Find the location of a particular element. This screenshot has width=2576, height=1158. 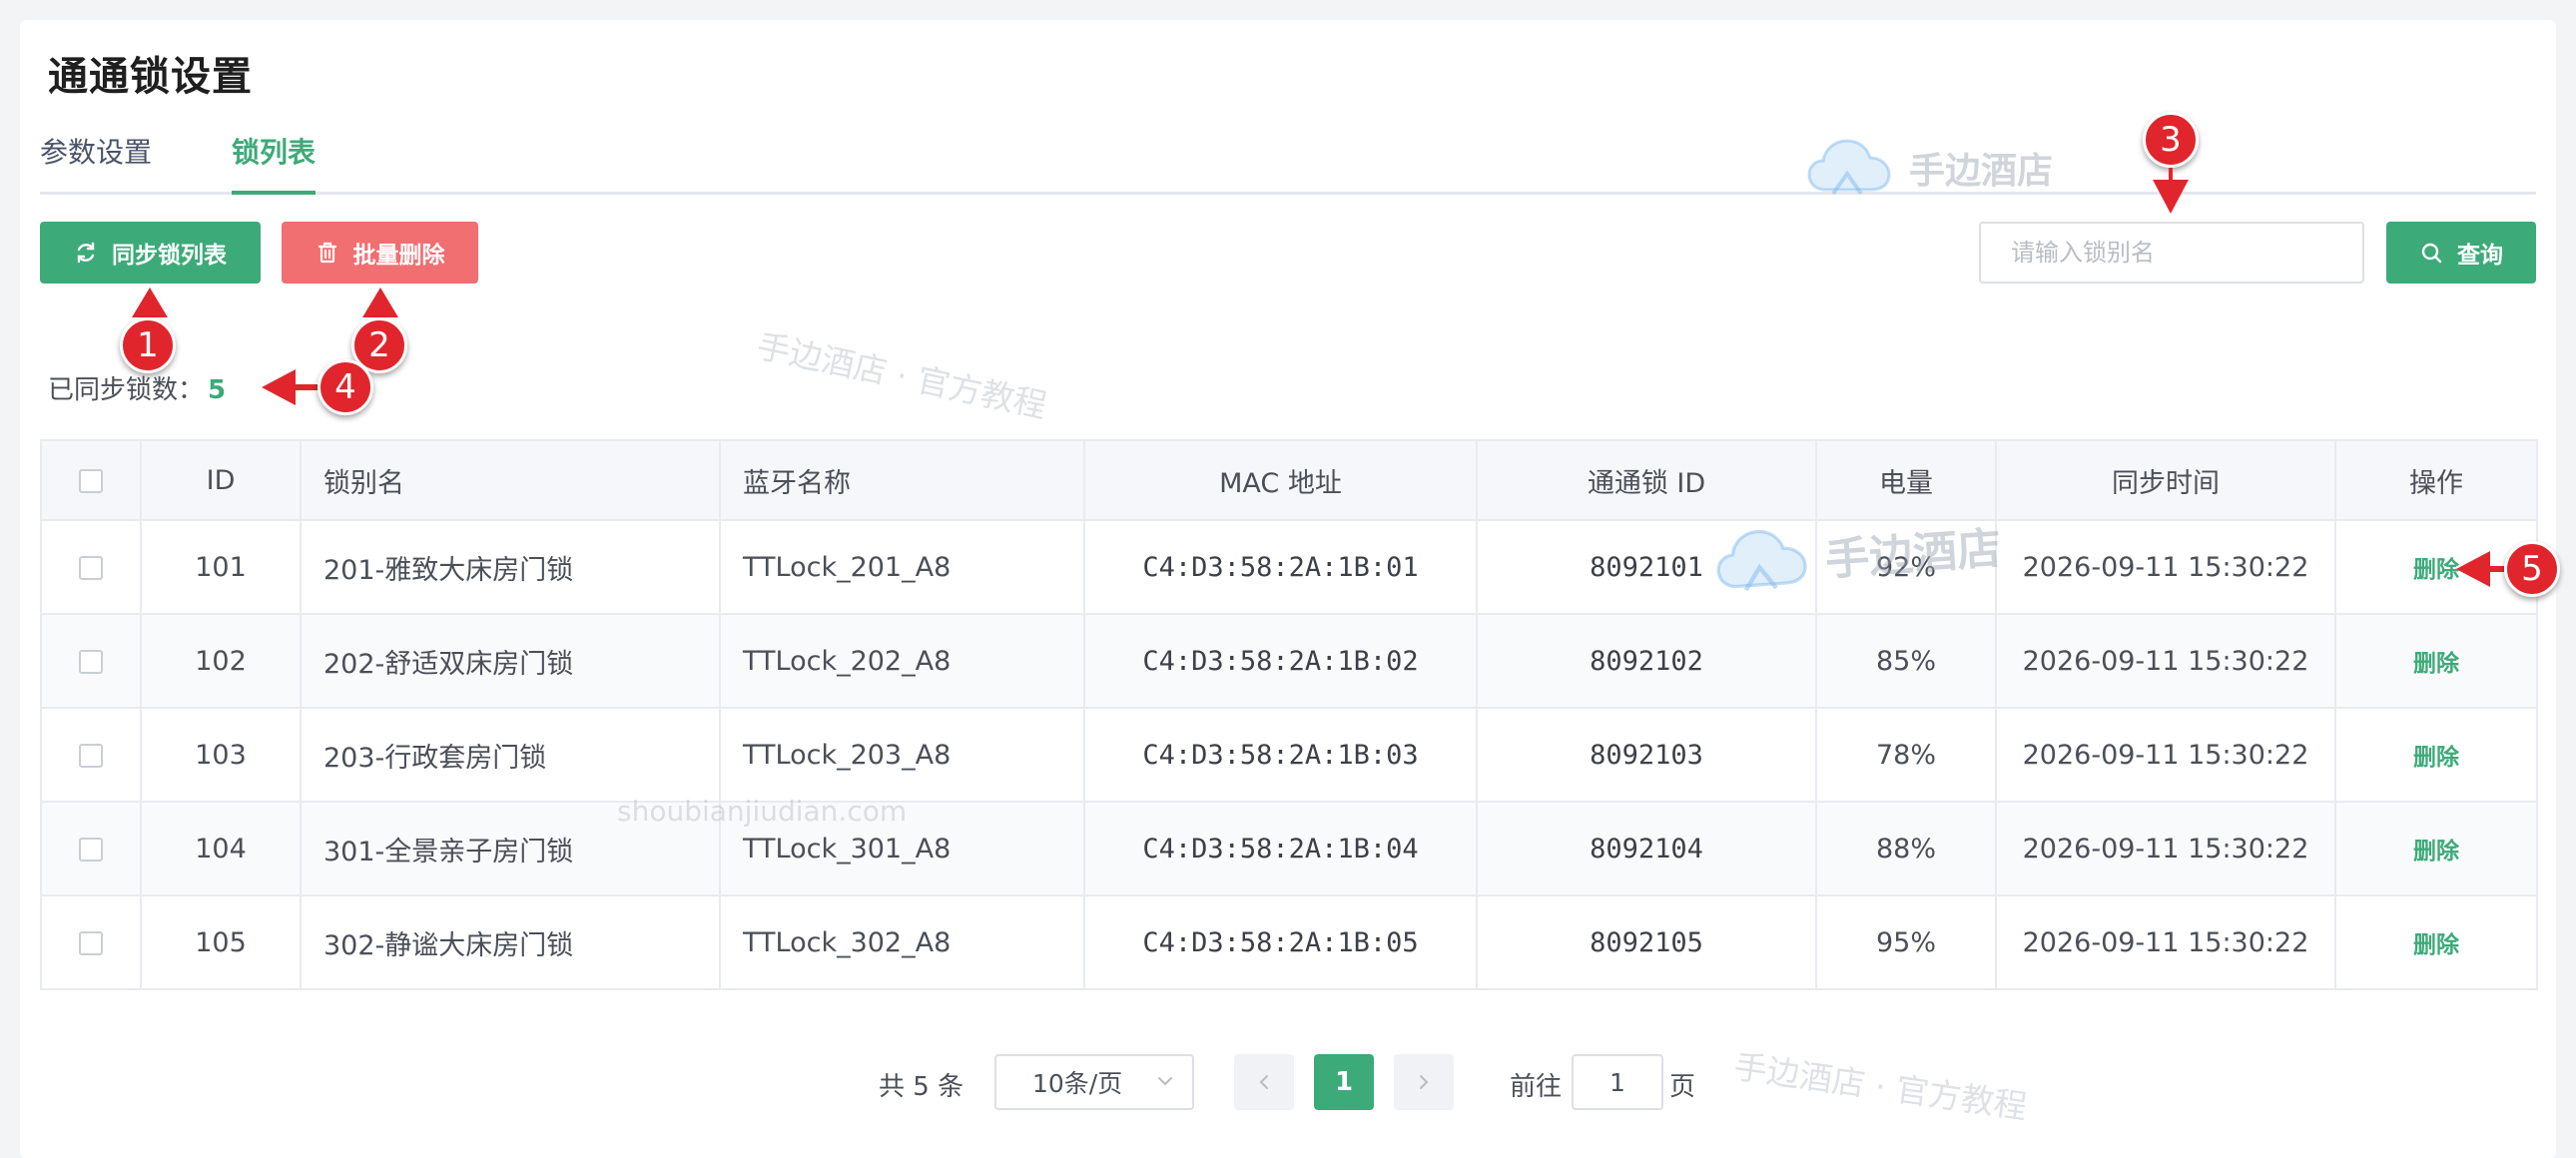

tab-lock-list: 锁列表 is located at coordinates (274, 163).